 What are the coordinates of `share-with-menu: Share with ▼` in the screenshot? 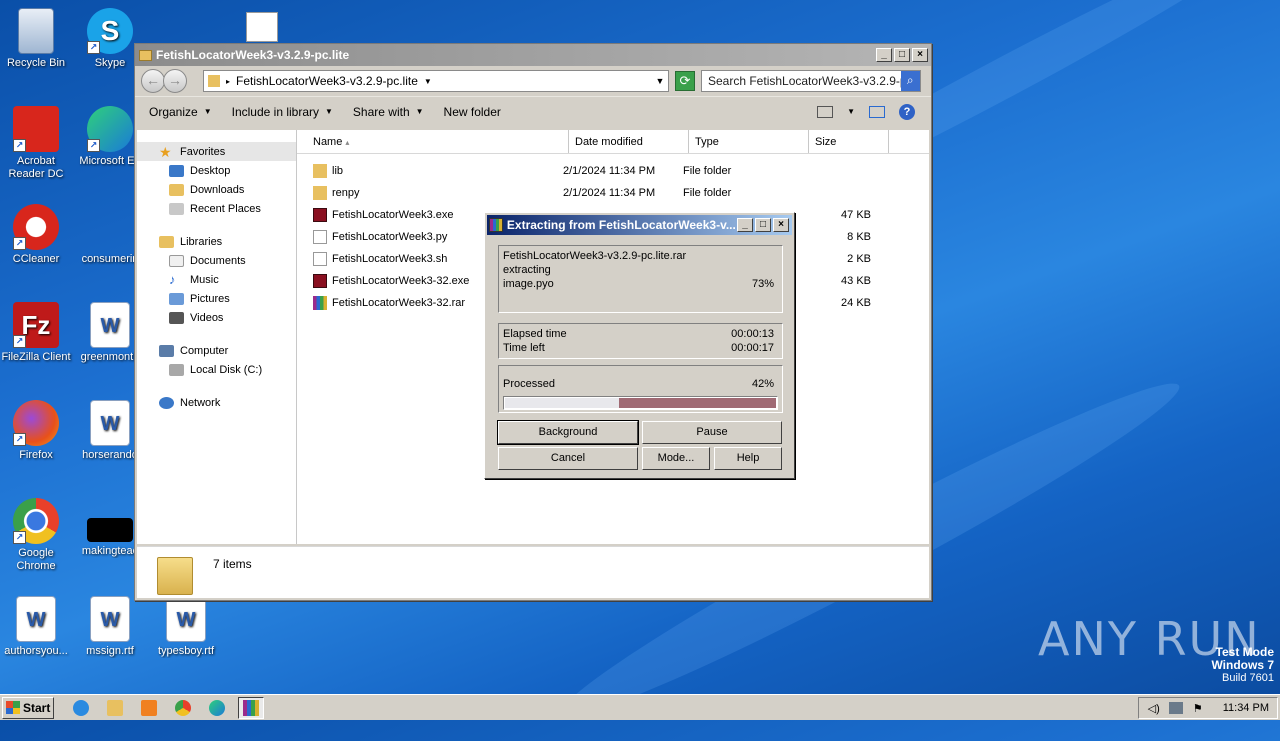 It's located at (388, 112).